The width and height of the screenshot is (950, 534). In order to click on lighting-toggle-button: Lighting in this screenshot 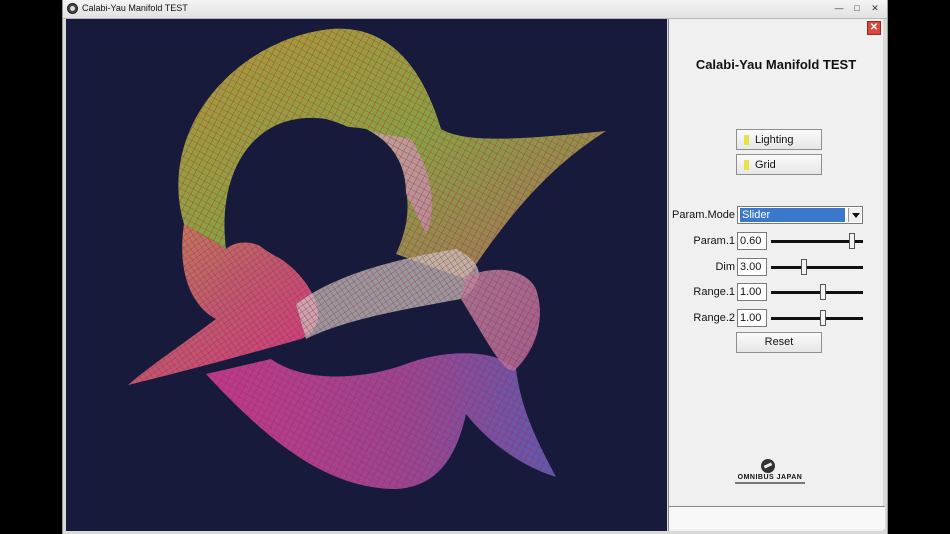, I will do `click(779, 139)`.